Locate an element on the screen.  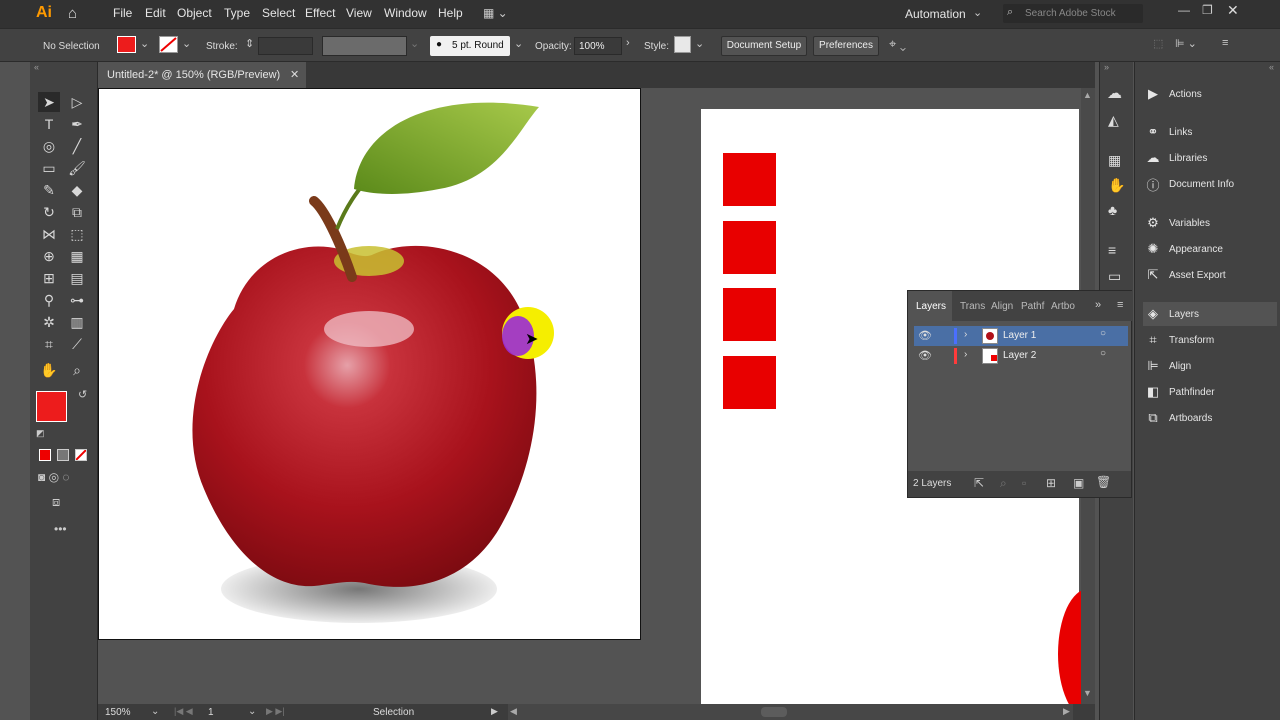
menu-edit: Edit is located at coordinates (155, 13).